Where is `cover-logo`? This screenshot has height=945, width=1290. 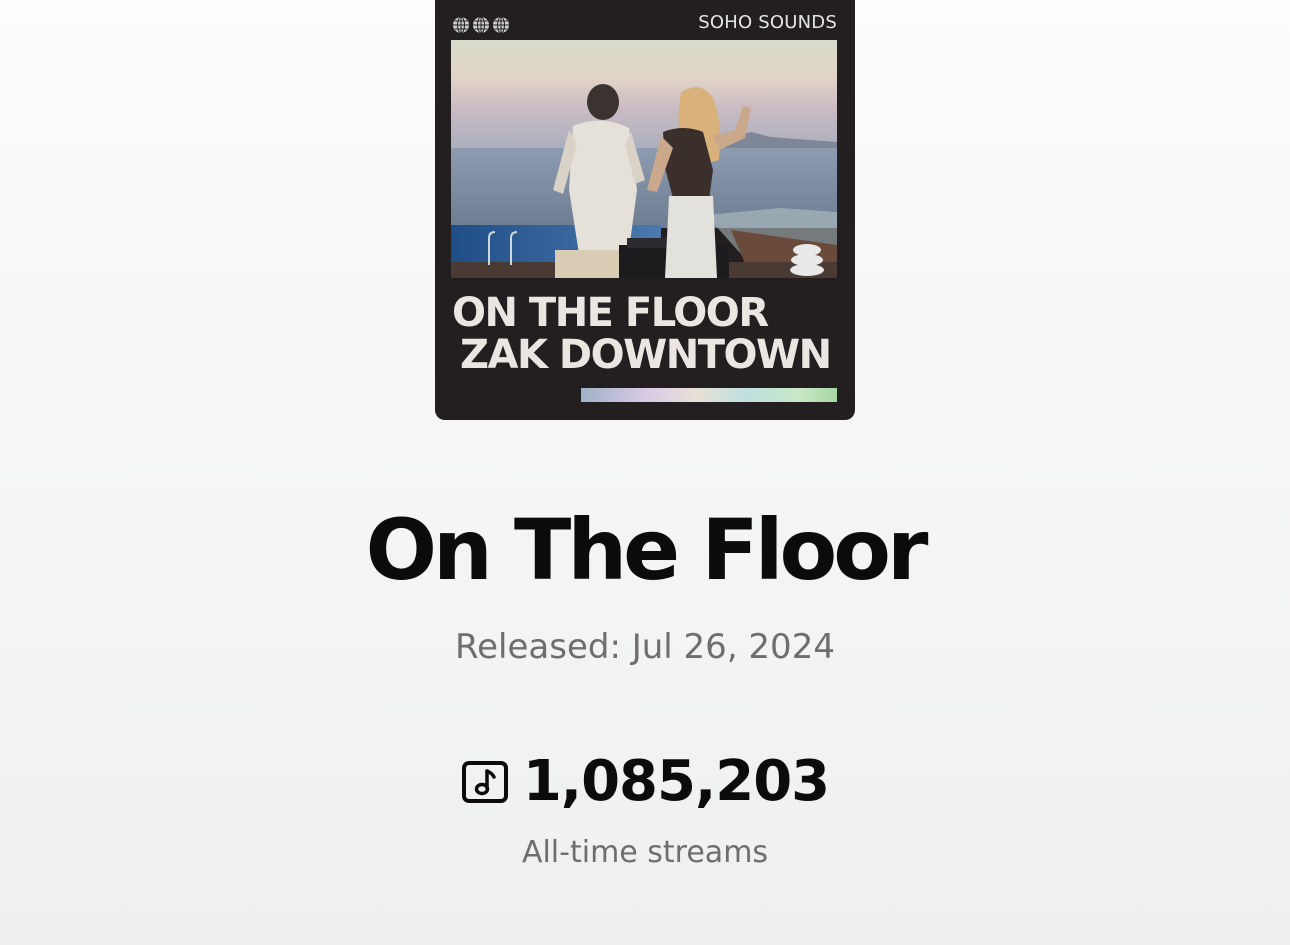
cover-logo is located at coordinates (481, 25).